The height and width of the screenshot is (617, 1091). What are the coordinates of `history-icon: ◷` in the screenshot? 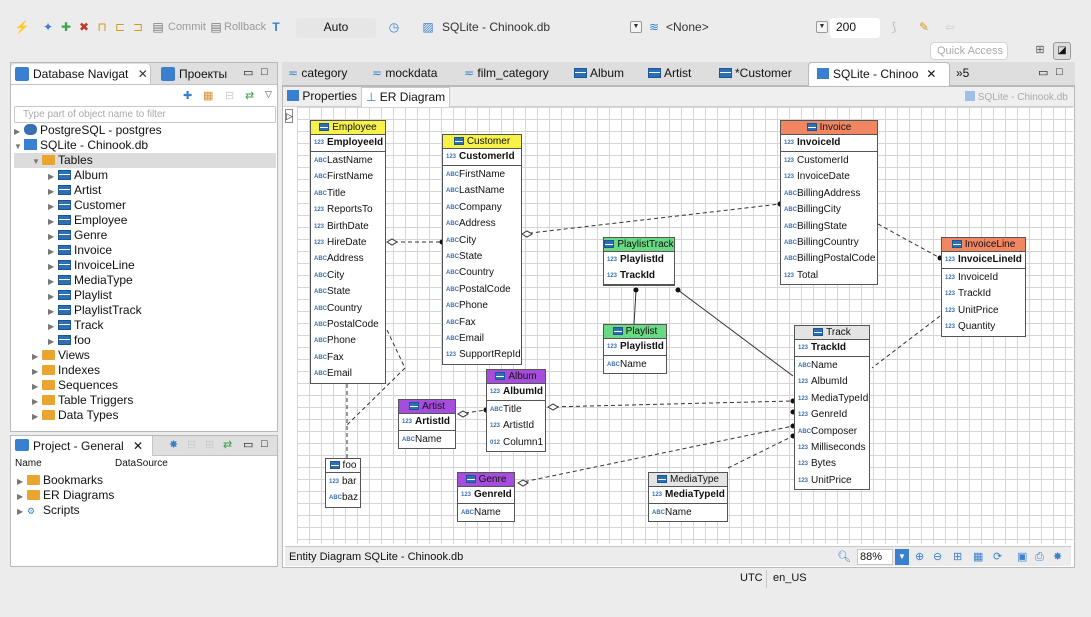 It's located at (394, 27).